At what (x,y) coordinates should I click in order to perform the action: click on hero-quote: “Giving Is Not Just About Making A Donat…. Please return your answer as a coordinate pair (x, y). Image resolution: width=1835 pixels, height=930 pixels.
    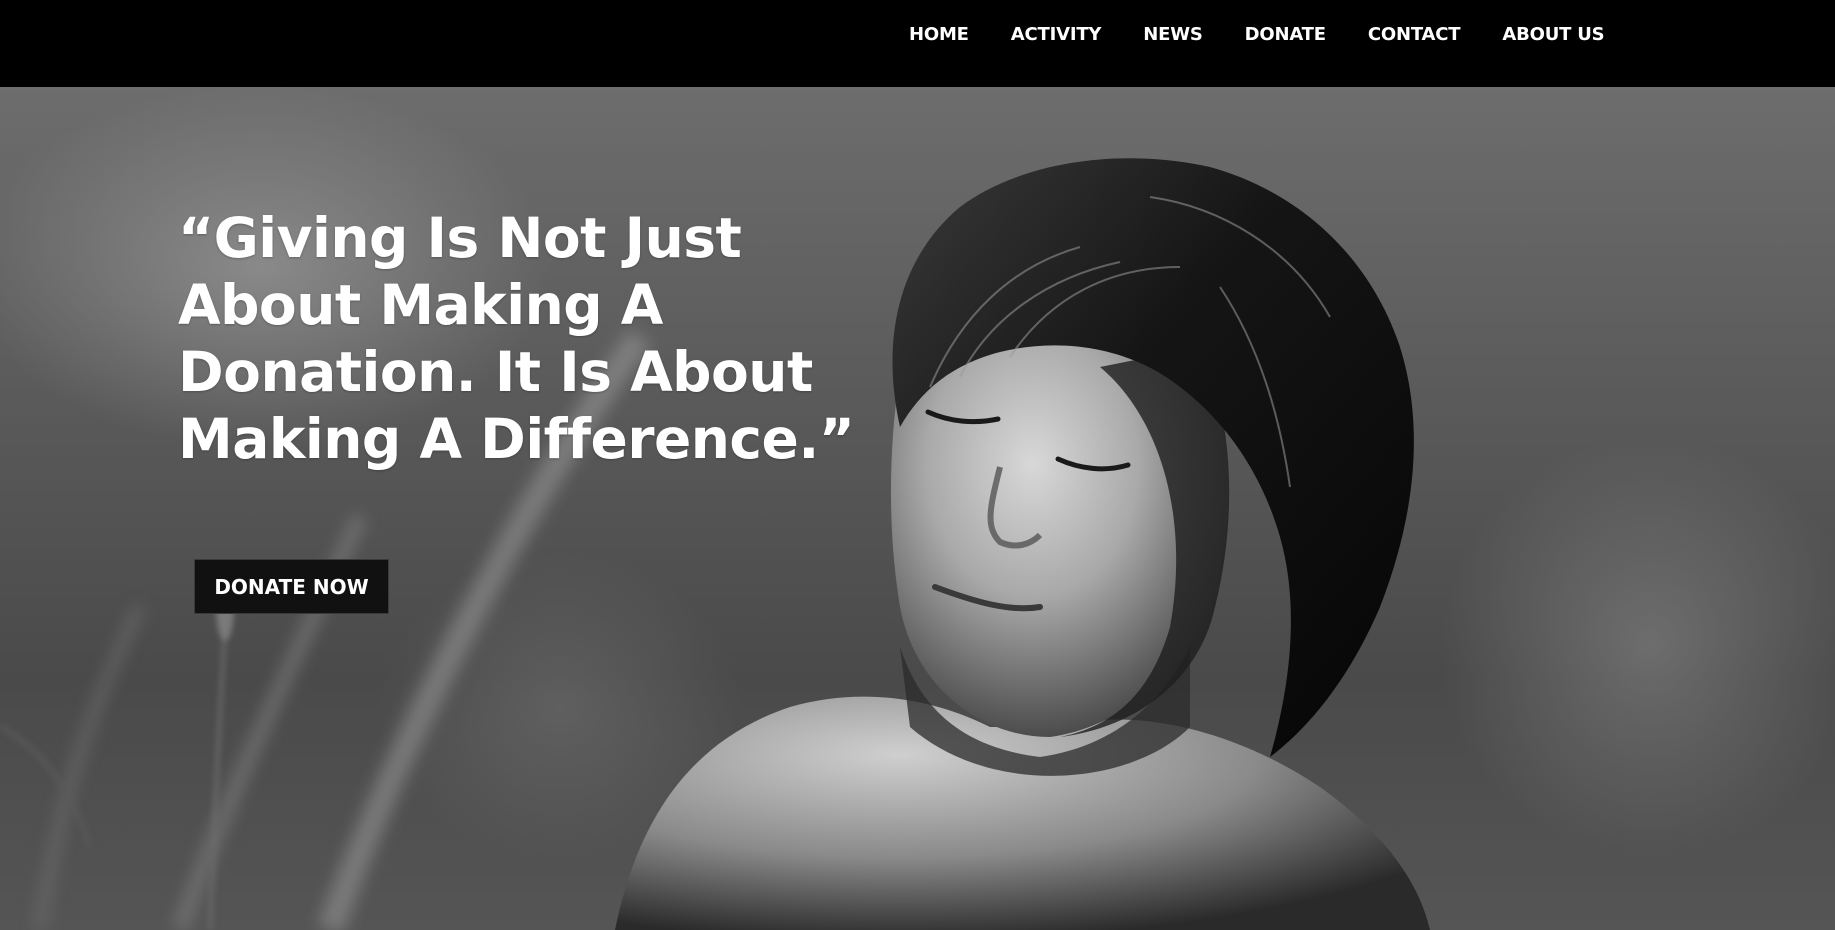
    Looking at the image, I should click on (516, 338).